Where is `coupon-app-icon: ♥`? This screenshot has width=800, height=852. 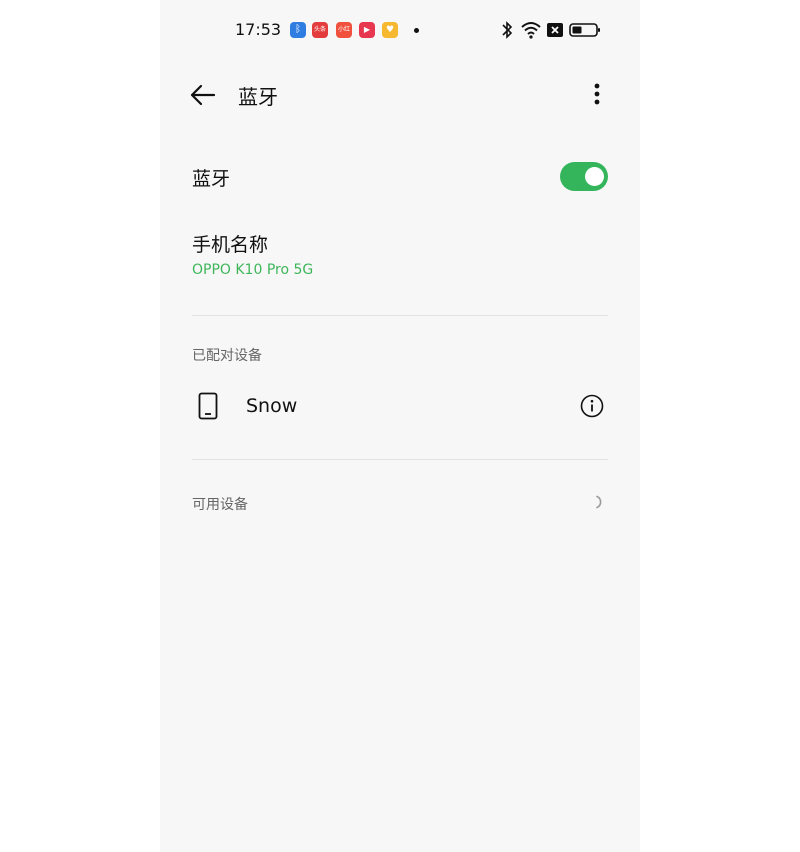 coupon-app-icon: ♥ is located at coordinates (390, 30).